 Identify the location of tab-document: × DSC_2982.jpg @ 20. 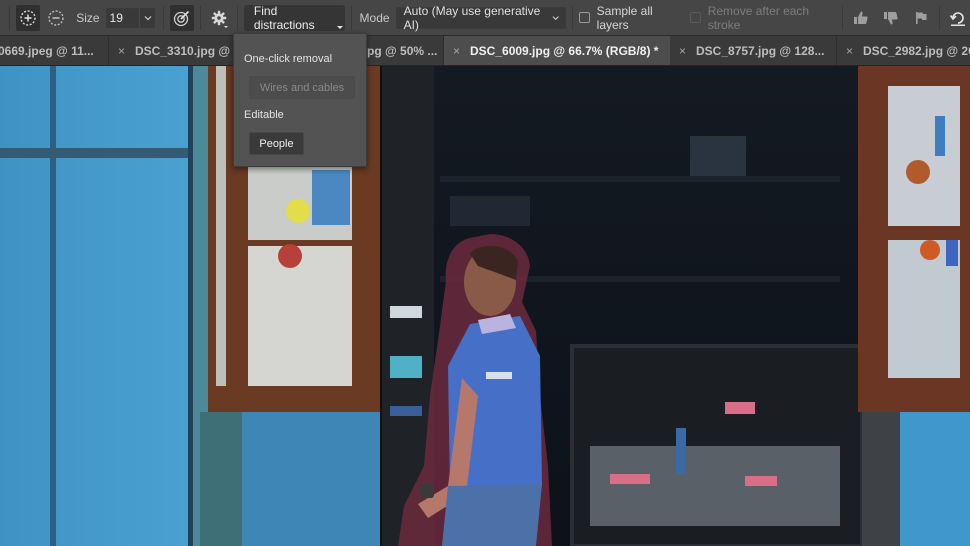
(903, 50).